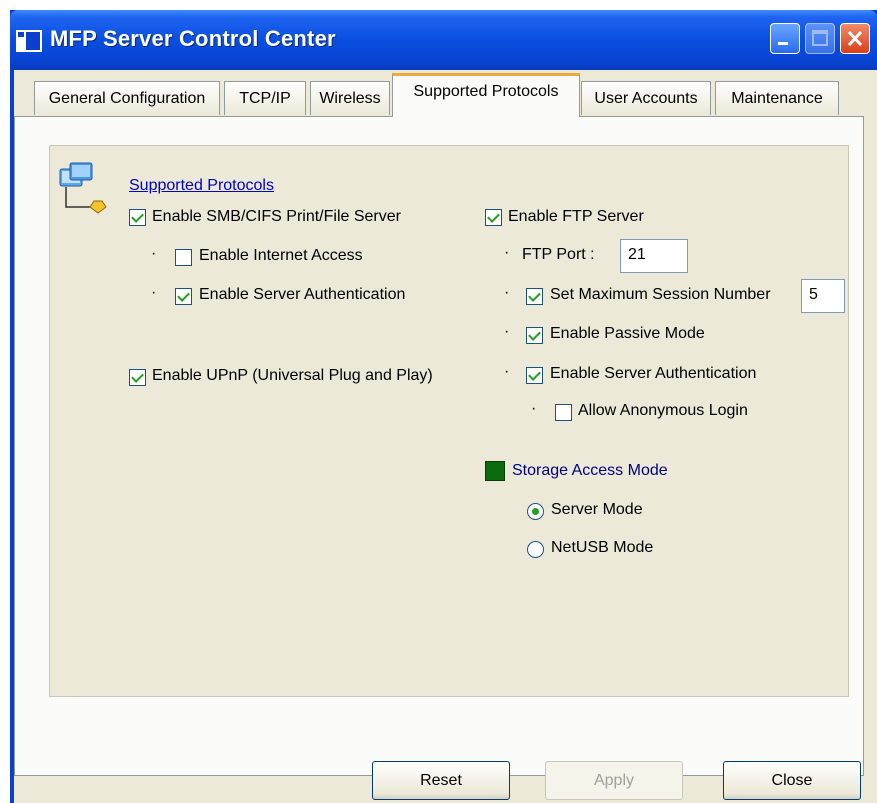 This screenshot has height=803, width=877. I want to click on internet-access-checkbox, so click(183, 257).